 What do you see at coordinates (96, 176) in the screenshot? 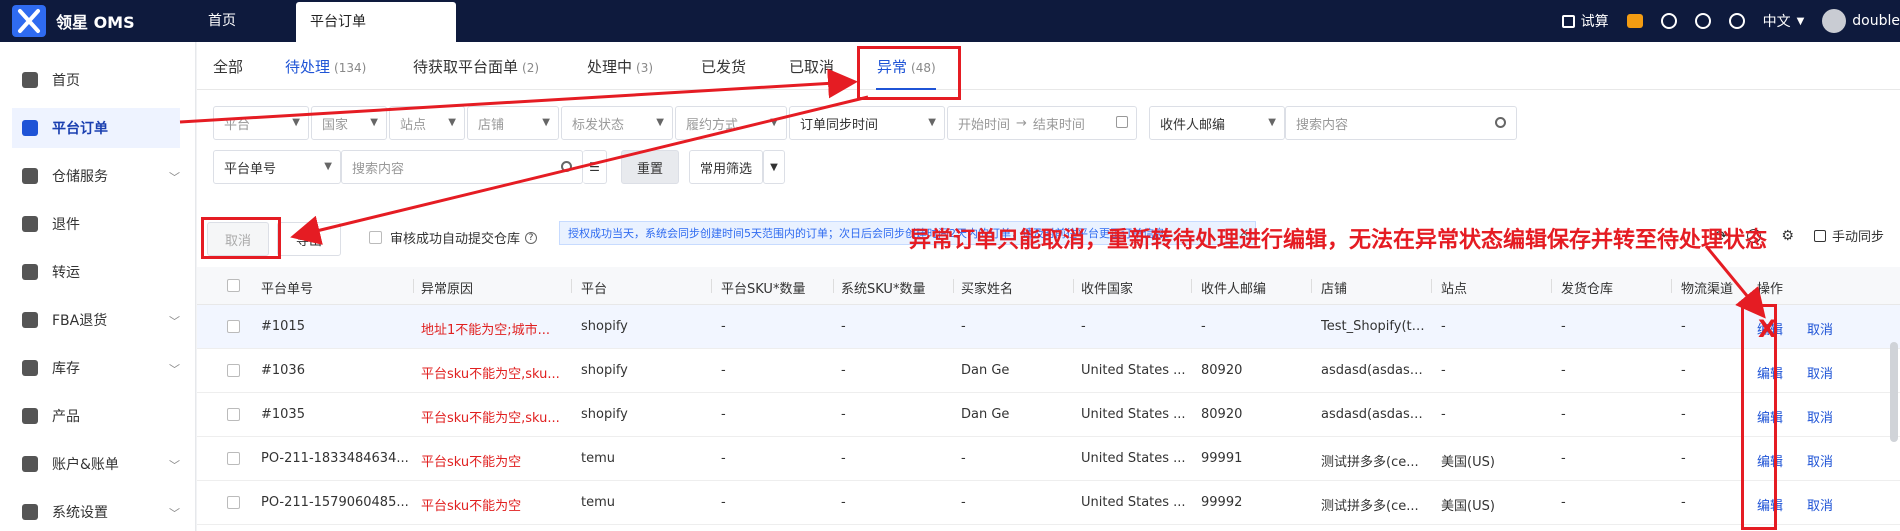
I see `sidebar-item-warehouse: 仓储服务 ﹀` at bounding box center [96, 176].